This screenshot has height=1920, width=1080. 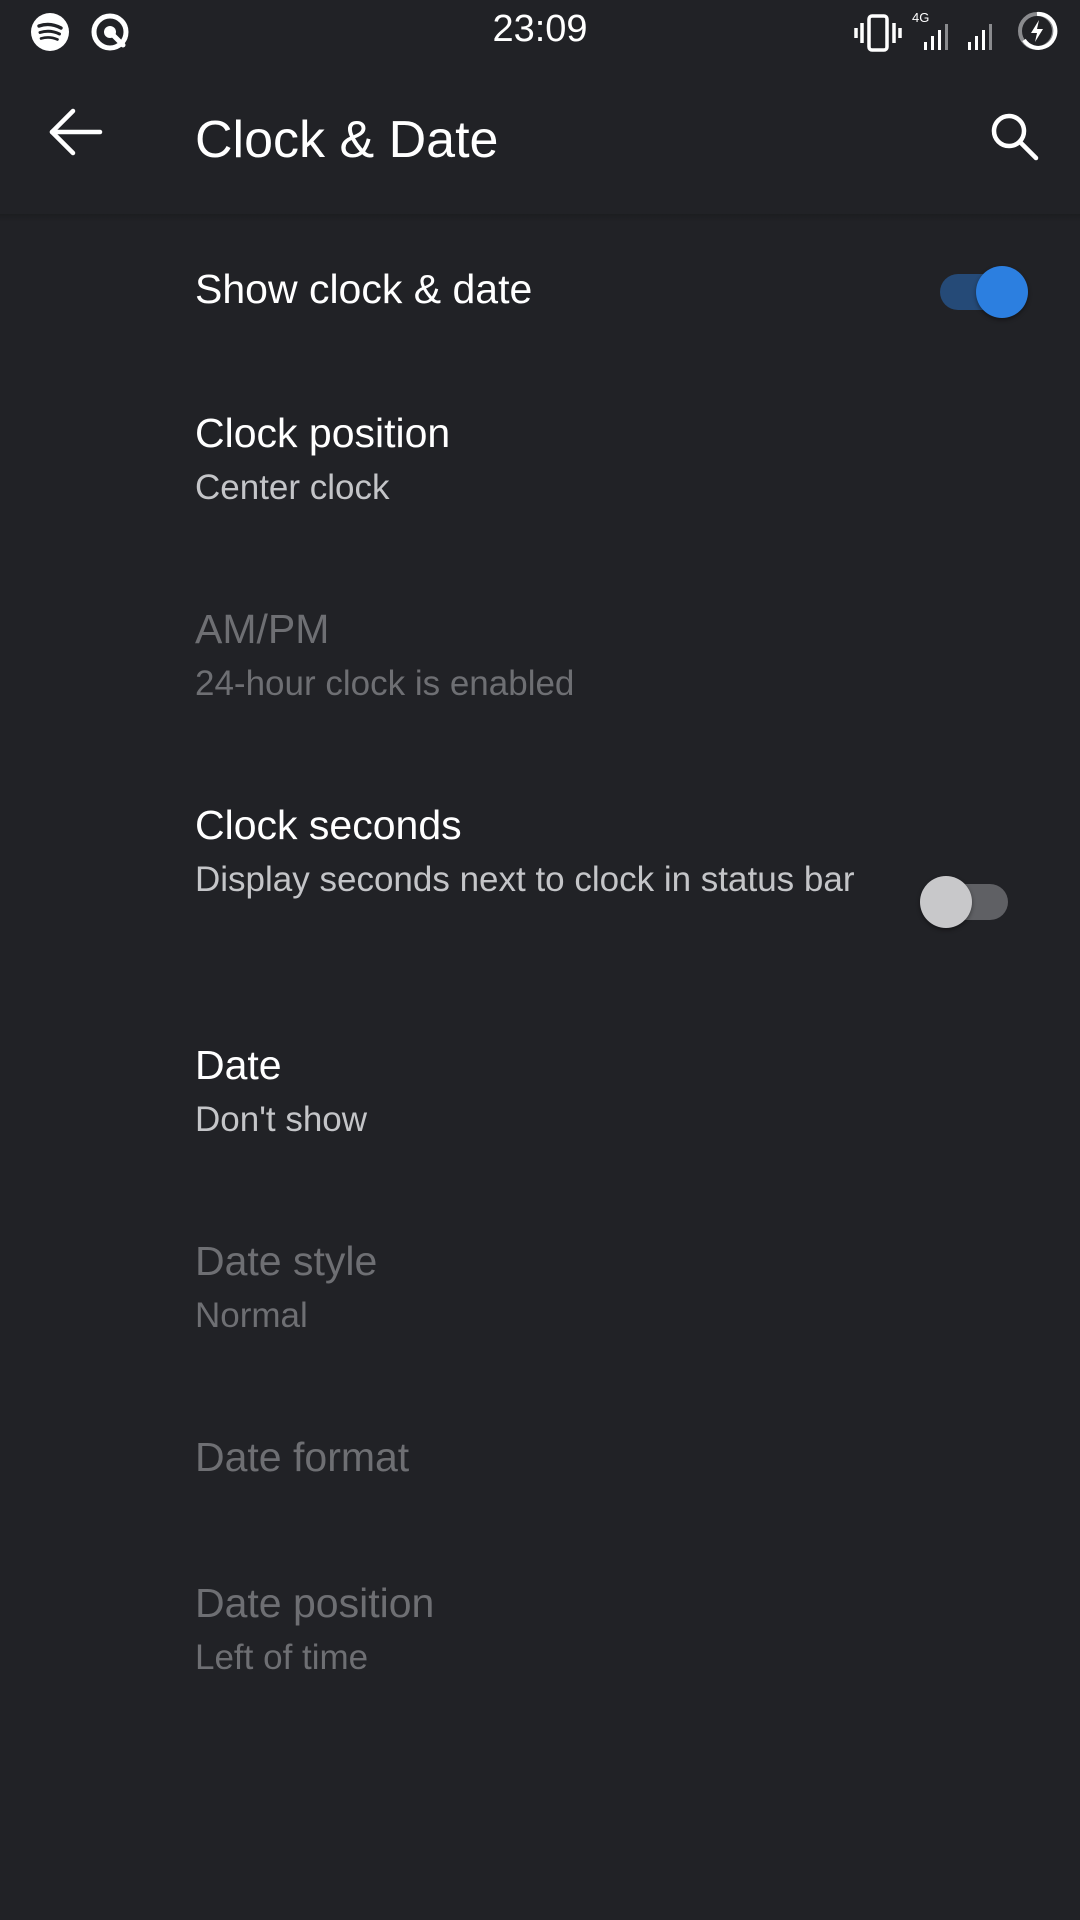 I want to click on clock-seconds-switch, so click(x=965, y=898).